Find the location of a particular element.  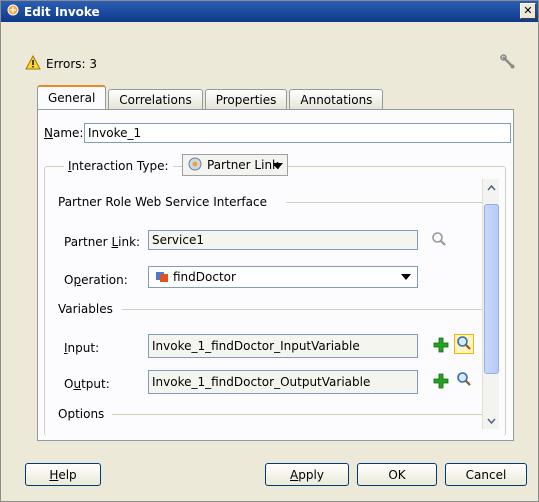

scroll-up-button is located at coordinates (491, 187).